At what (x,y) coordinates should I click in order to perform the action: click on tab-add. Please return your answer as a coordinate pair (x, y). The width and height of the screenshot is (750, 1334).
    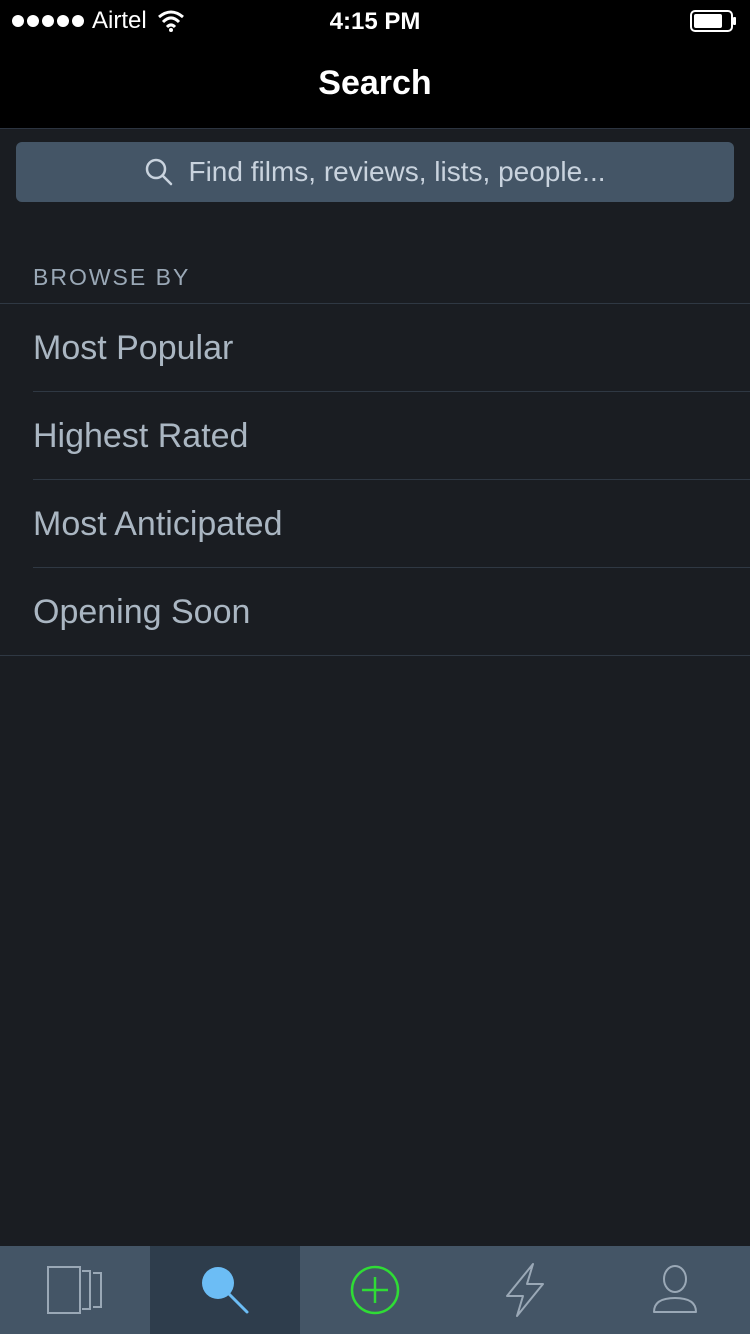
    Looking at the image, I should click on (375, 1290).